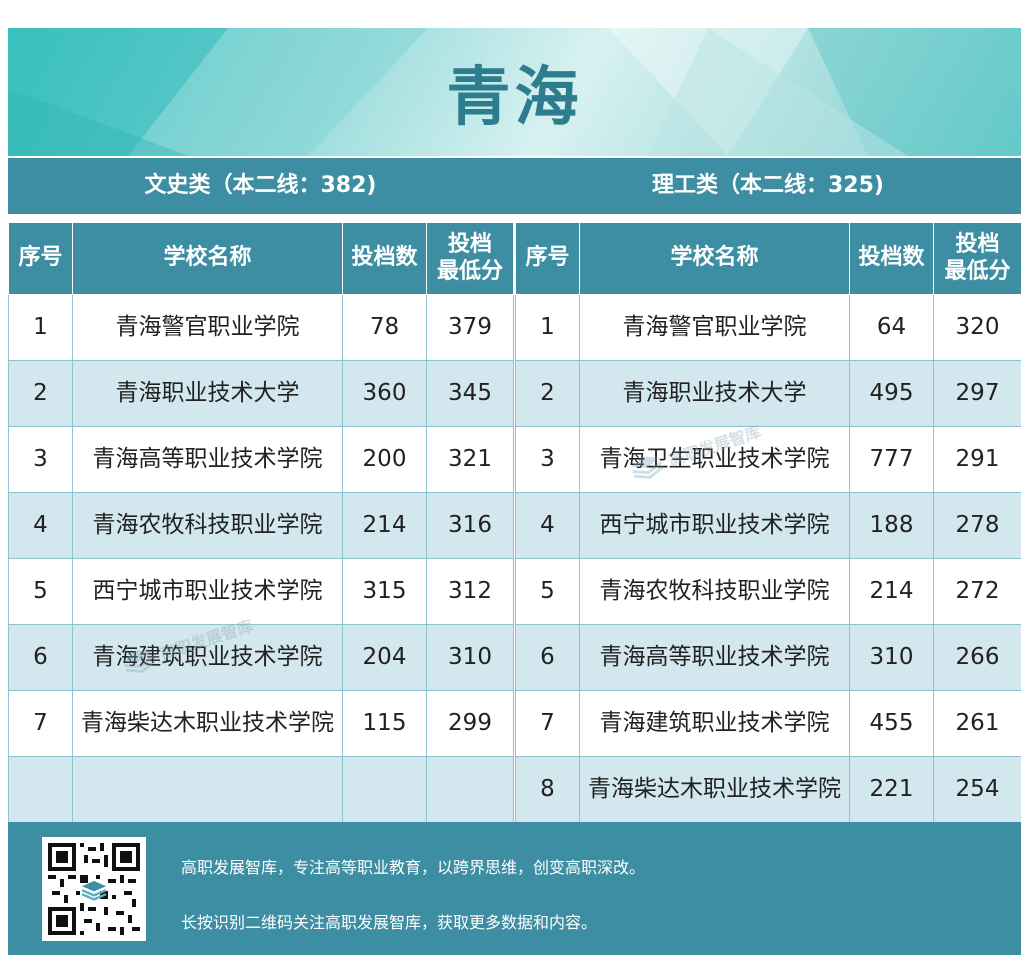 The height and width of the screenshot is (955, 1021). What do you see at coordinates (470, 525) in the screenshot?
I see `cell-min-score: 316` at bounding box center [470, 525].